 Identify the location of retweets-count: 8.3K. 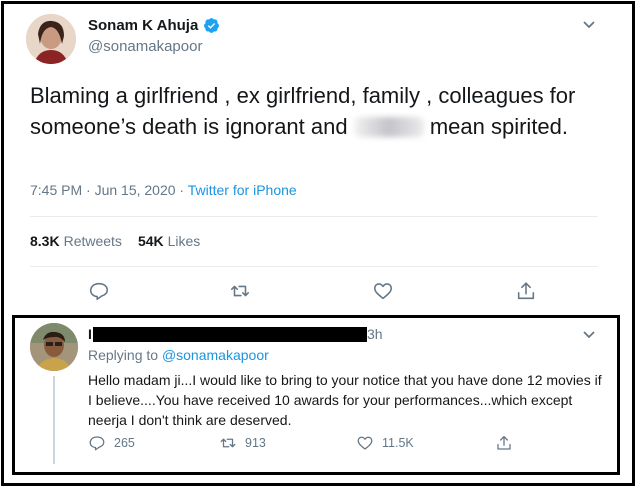
(45, 241).